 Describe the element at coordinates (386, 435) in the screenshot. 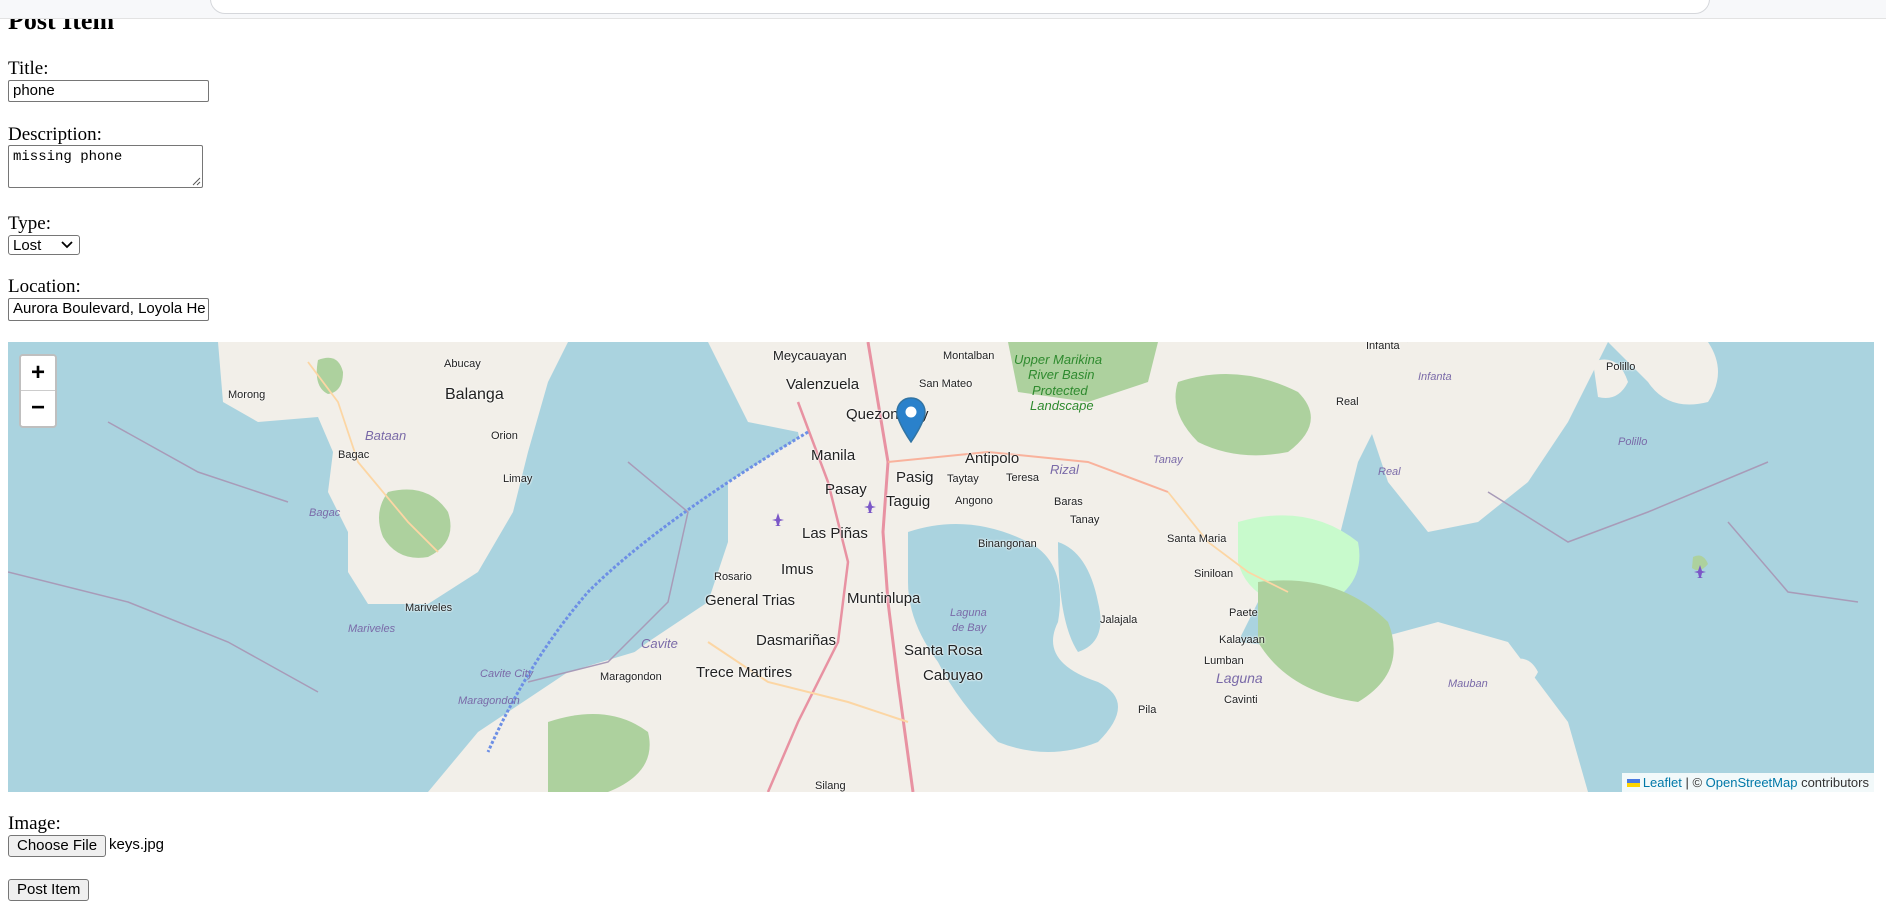

I see `place-bataan: Bataan` at that location.